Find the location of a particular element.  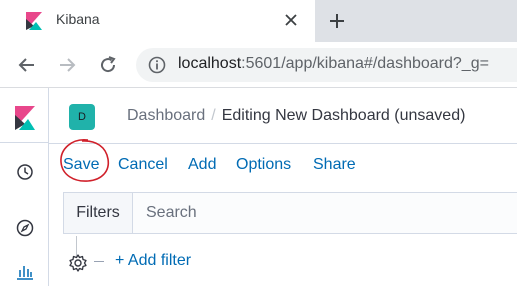

info-icon is located at coordinates (157, 65).